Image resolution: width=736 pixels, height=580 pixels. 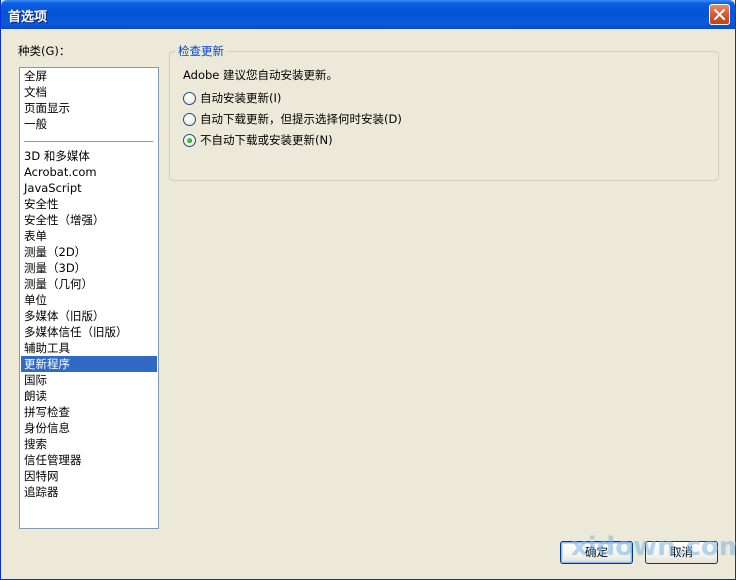 What do you see at coordinates (89, 108) in the screenshot?
I see `category-item: 页面显示` at bounding box center [89, 108].